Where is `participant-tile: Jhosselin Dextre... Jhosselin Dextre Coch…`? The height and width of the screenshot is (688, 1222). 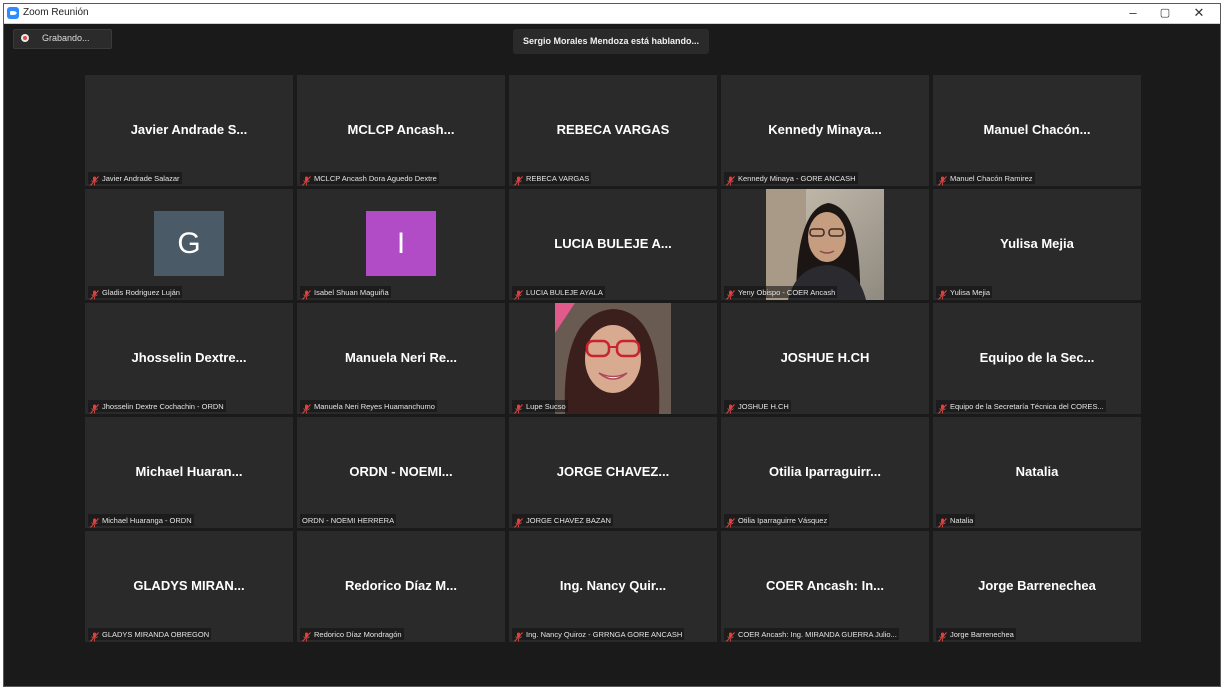
participant-tile: Jhosselin Dextre... Jhosselin Dextre Coch… is located at coordinates (189, 358).